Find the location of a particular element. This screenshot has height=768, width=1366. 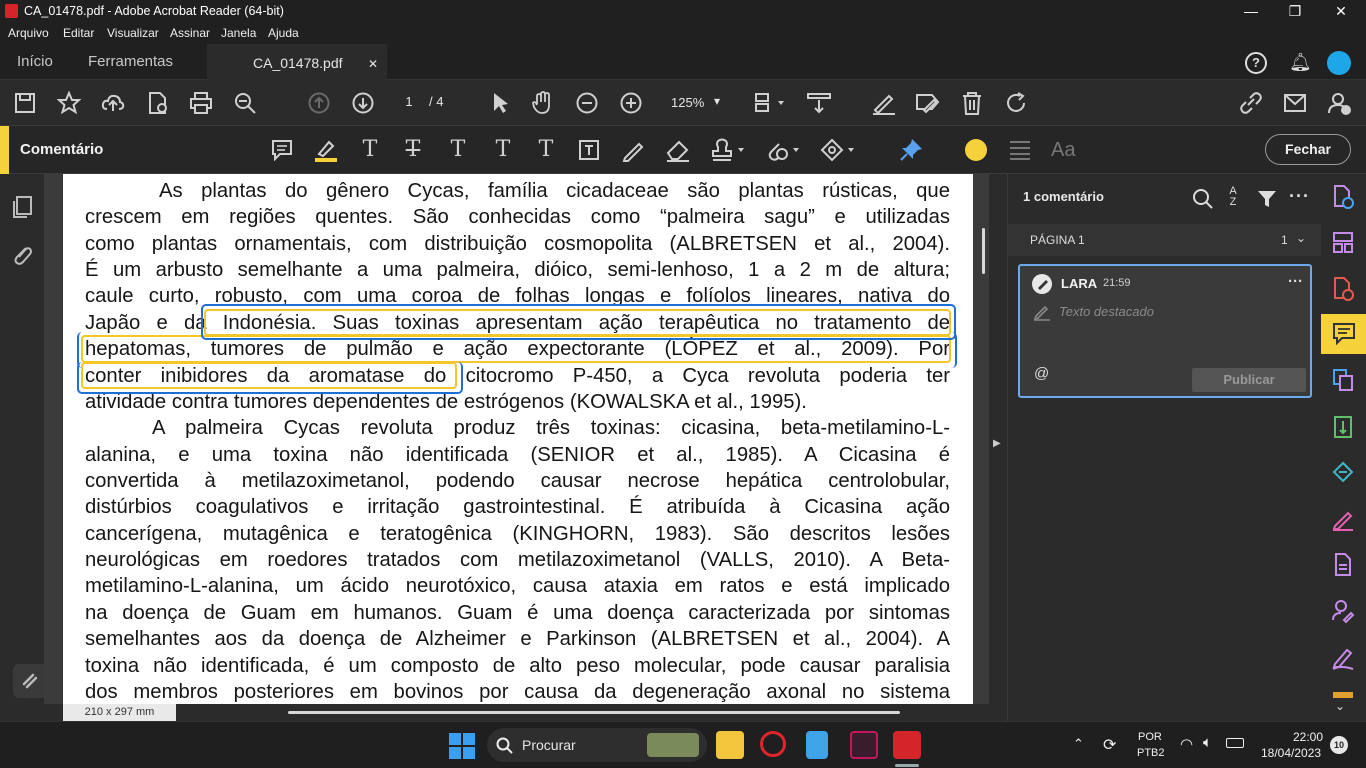

line-weight-icon is located at coordinates (1020, 150).